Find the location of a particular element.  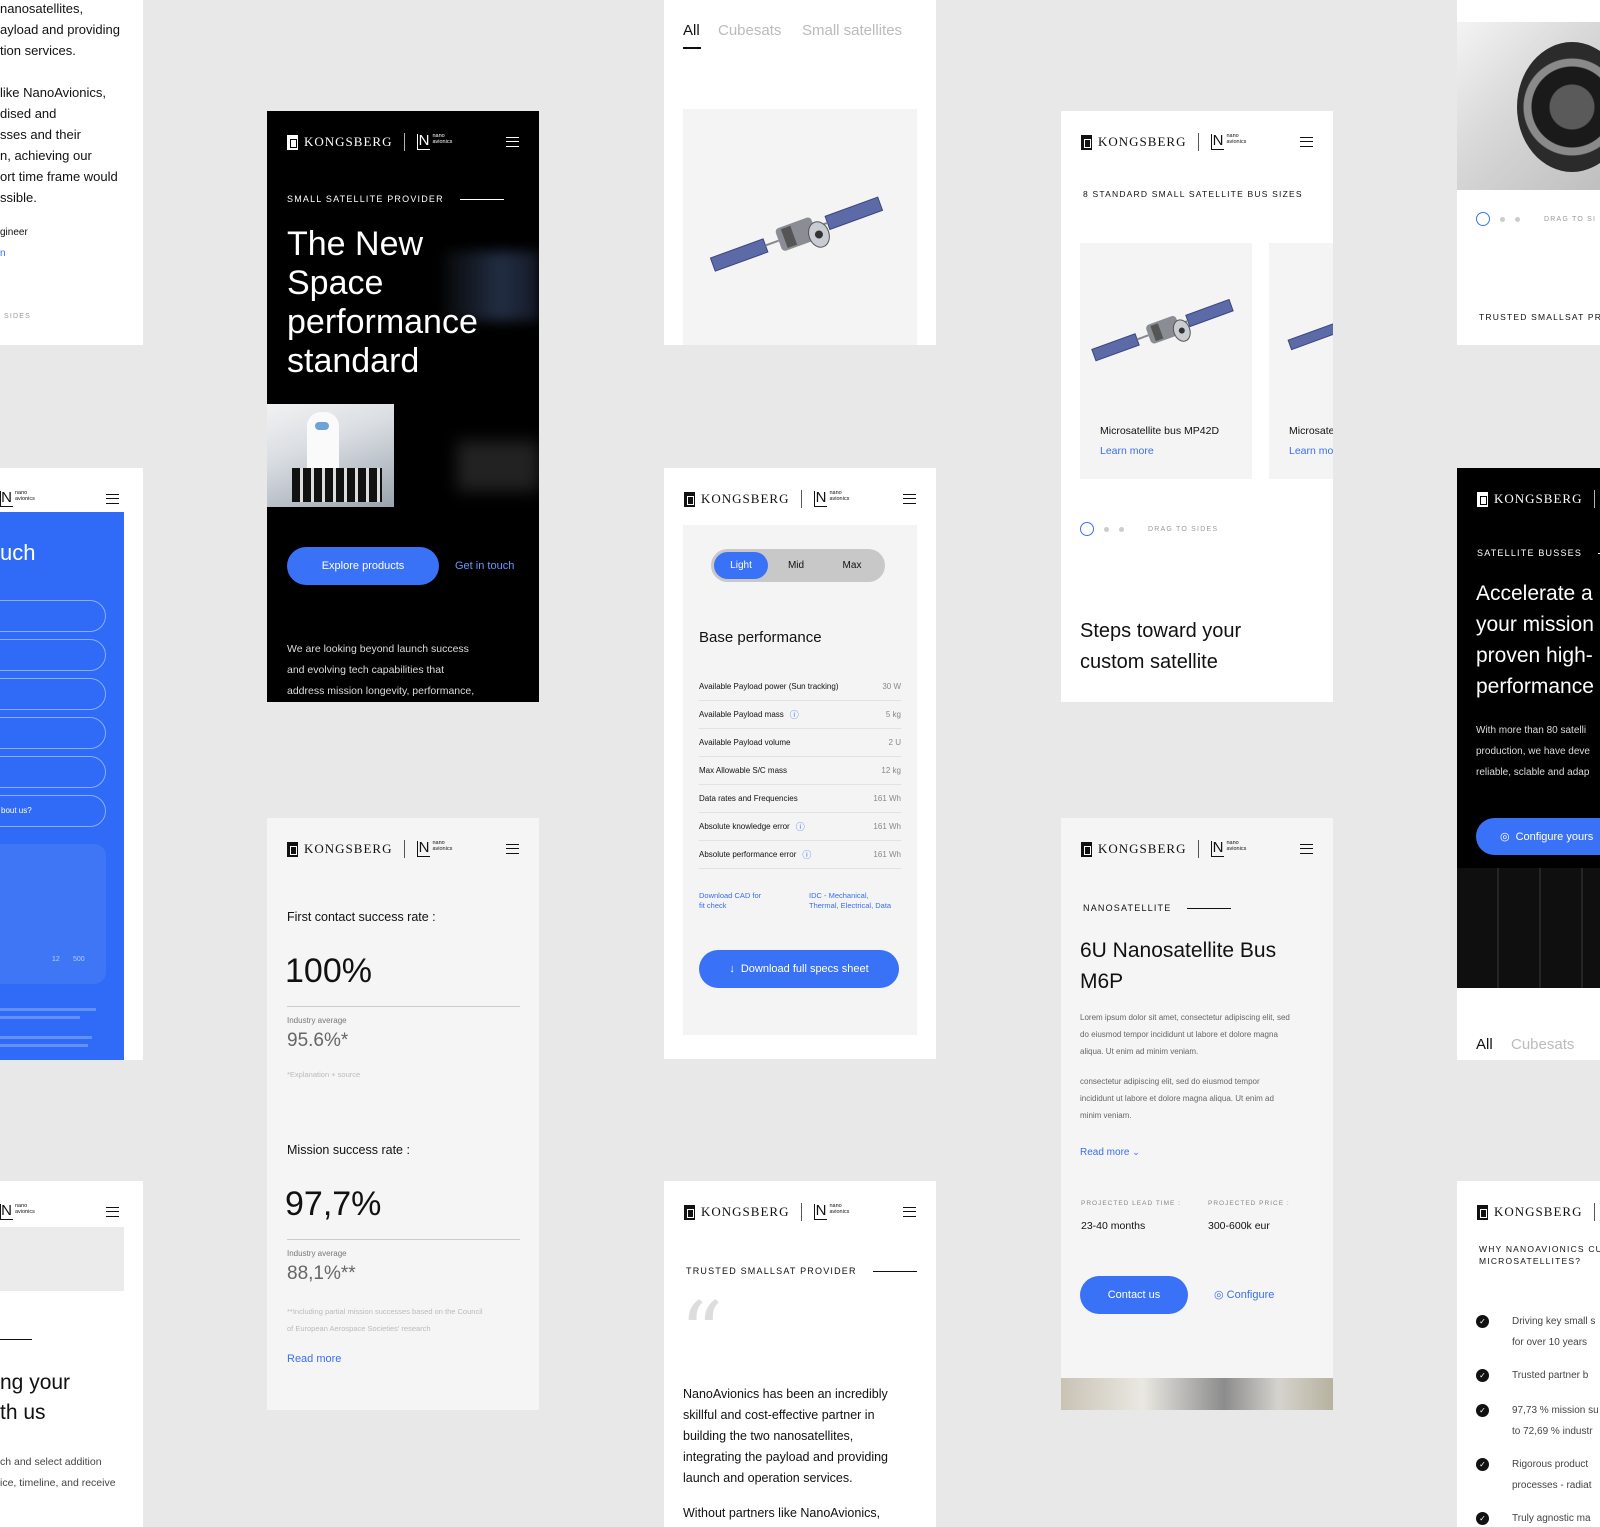

tab-small-satellites: Small satellites is located at coordinates (852, 30).